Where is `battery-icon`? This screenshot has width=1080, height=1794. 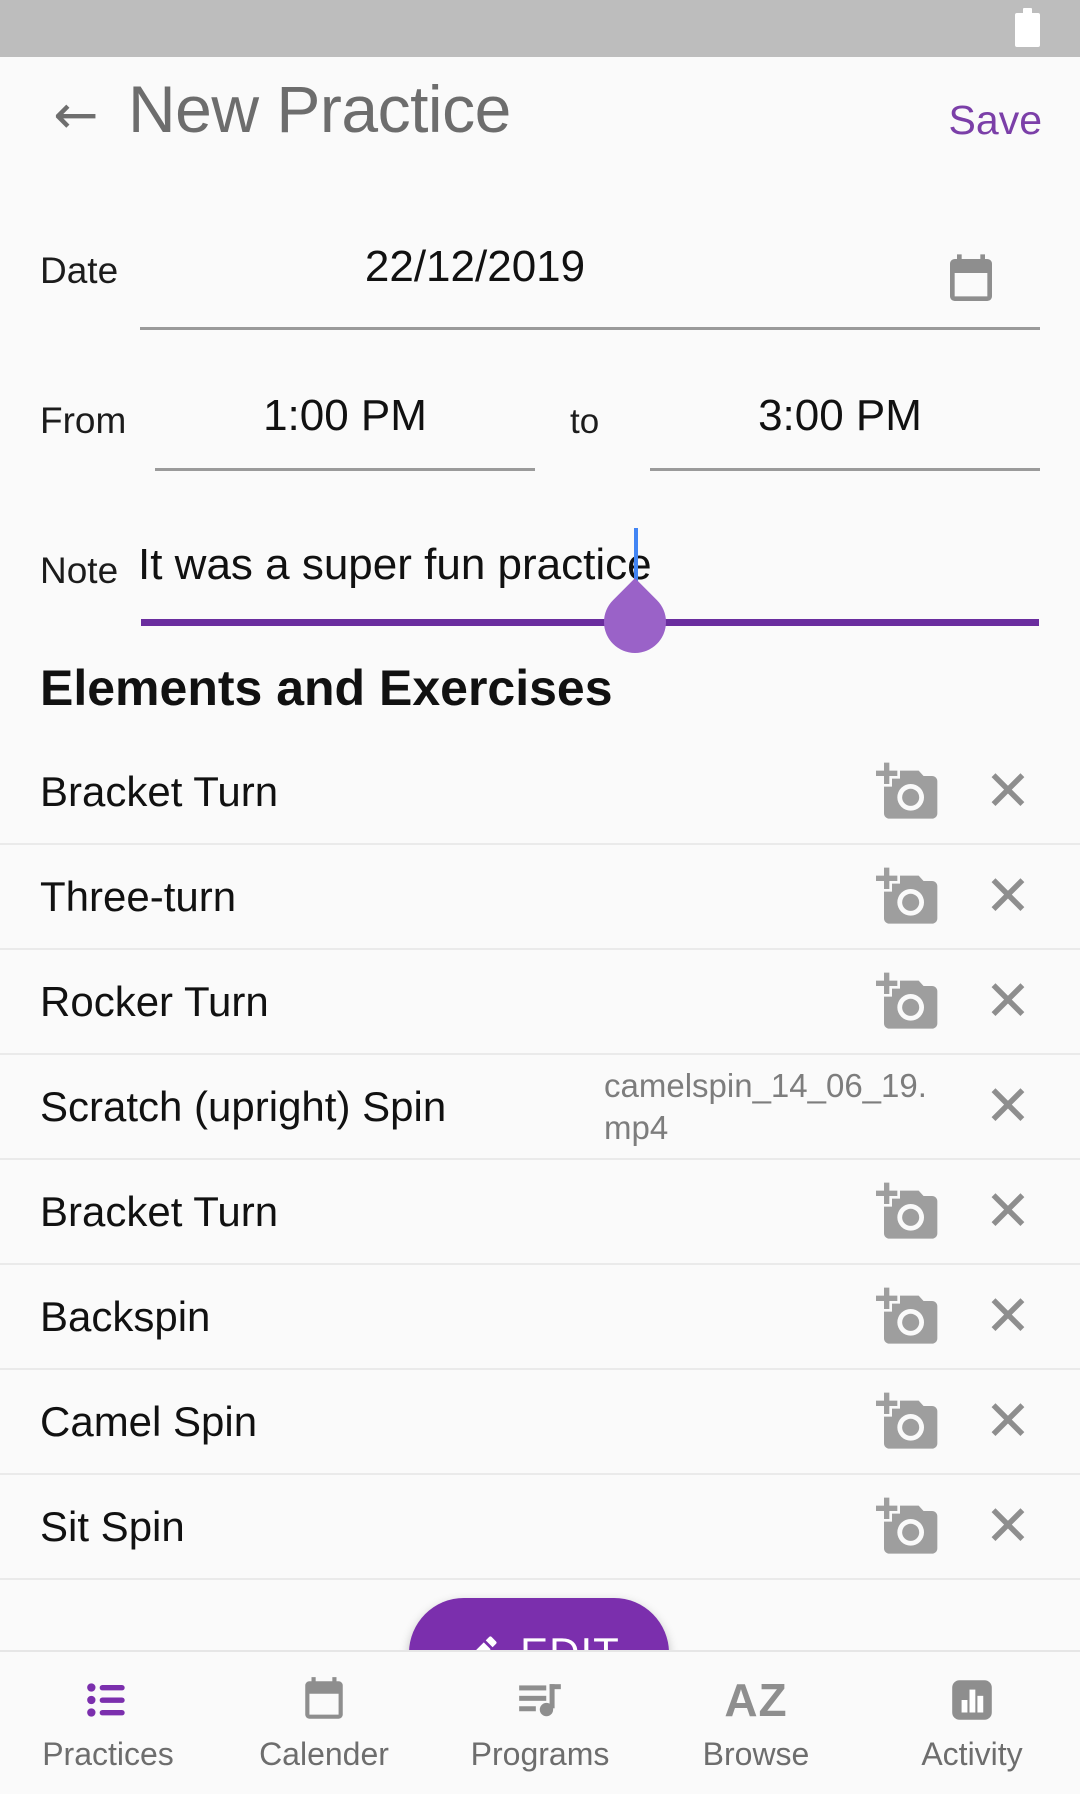
battery-icon is located at coordinates (1027, 27).